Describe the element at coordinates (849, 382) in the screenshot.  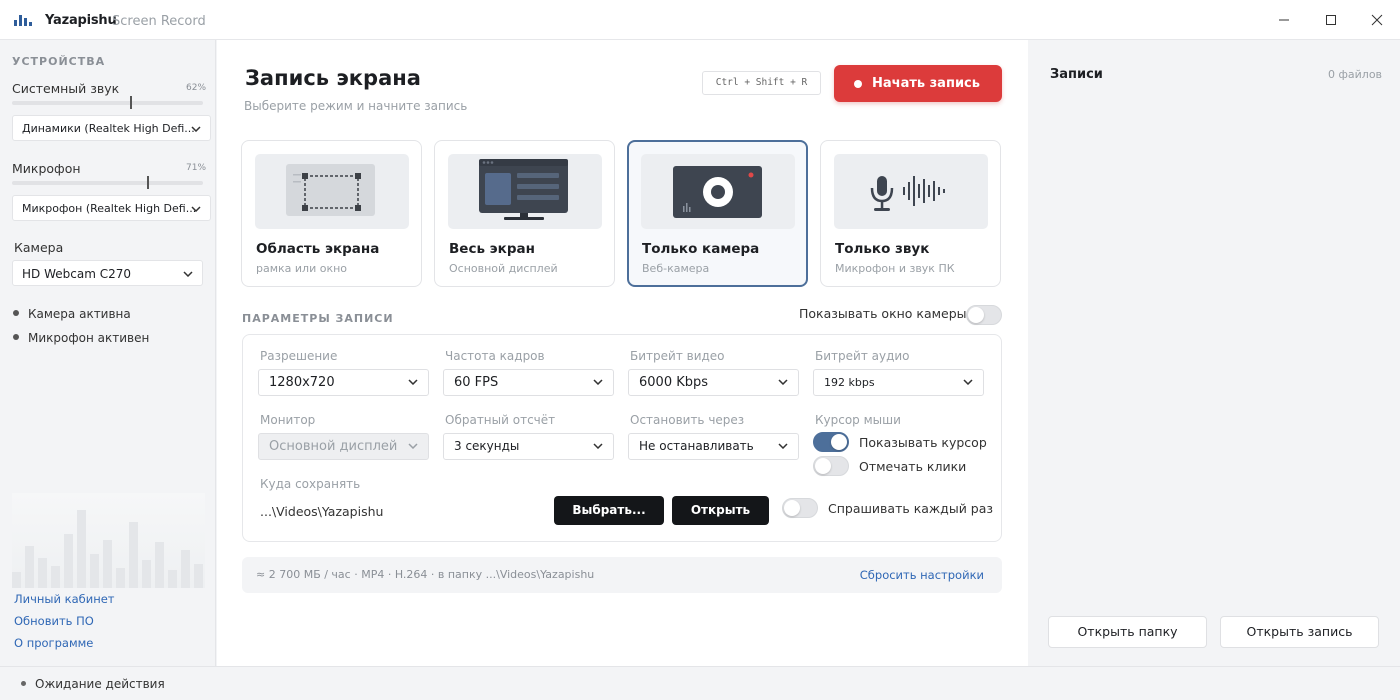
I see `audio-bitrate-value: 192 kbps` at that location.